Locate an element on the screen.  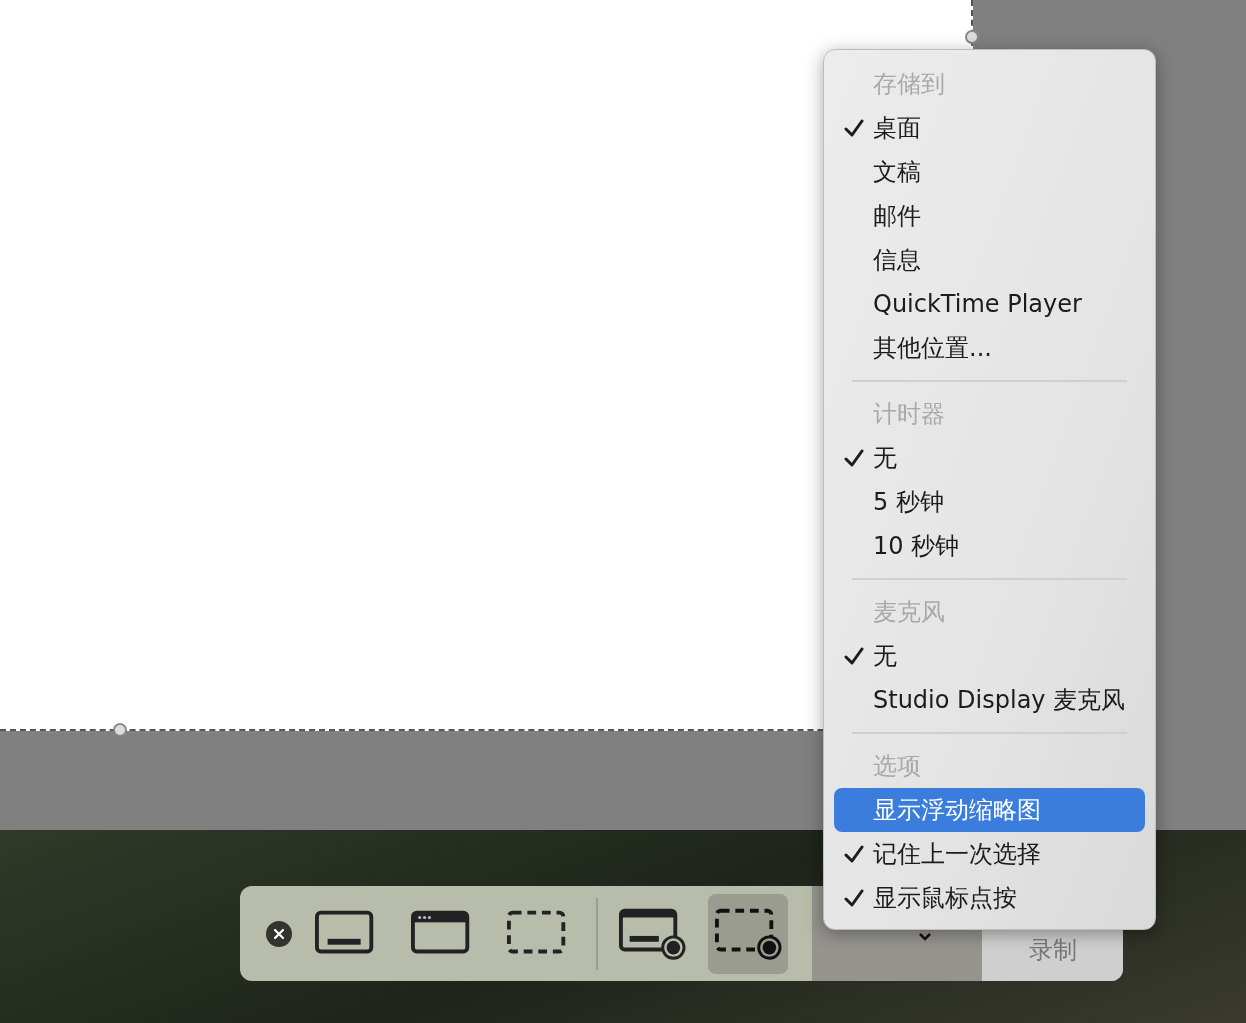
section-heading: 选项 is located at coordinates (897, 766).